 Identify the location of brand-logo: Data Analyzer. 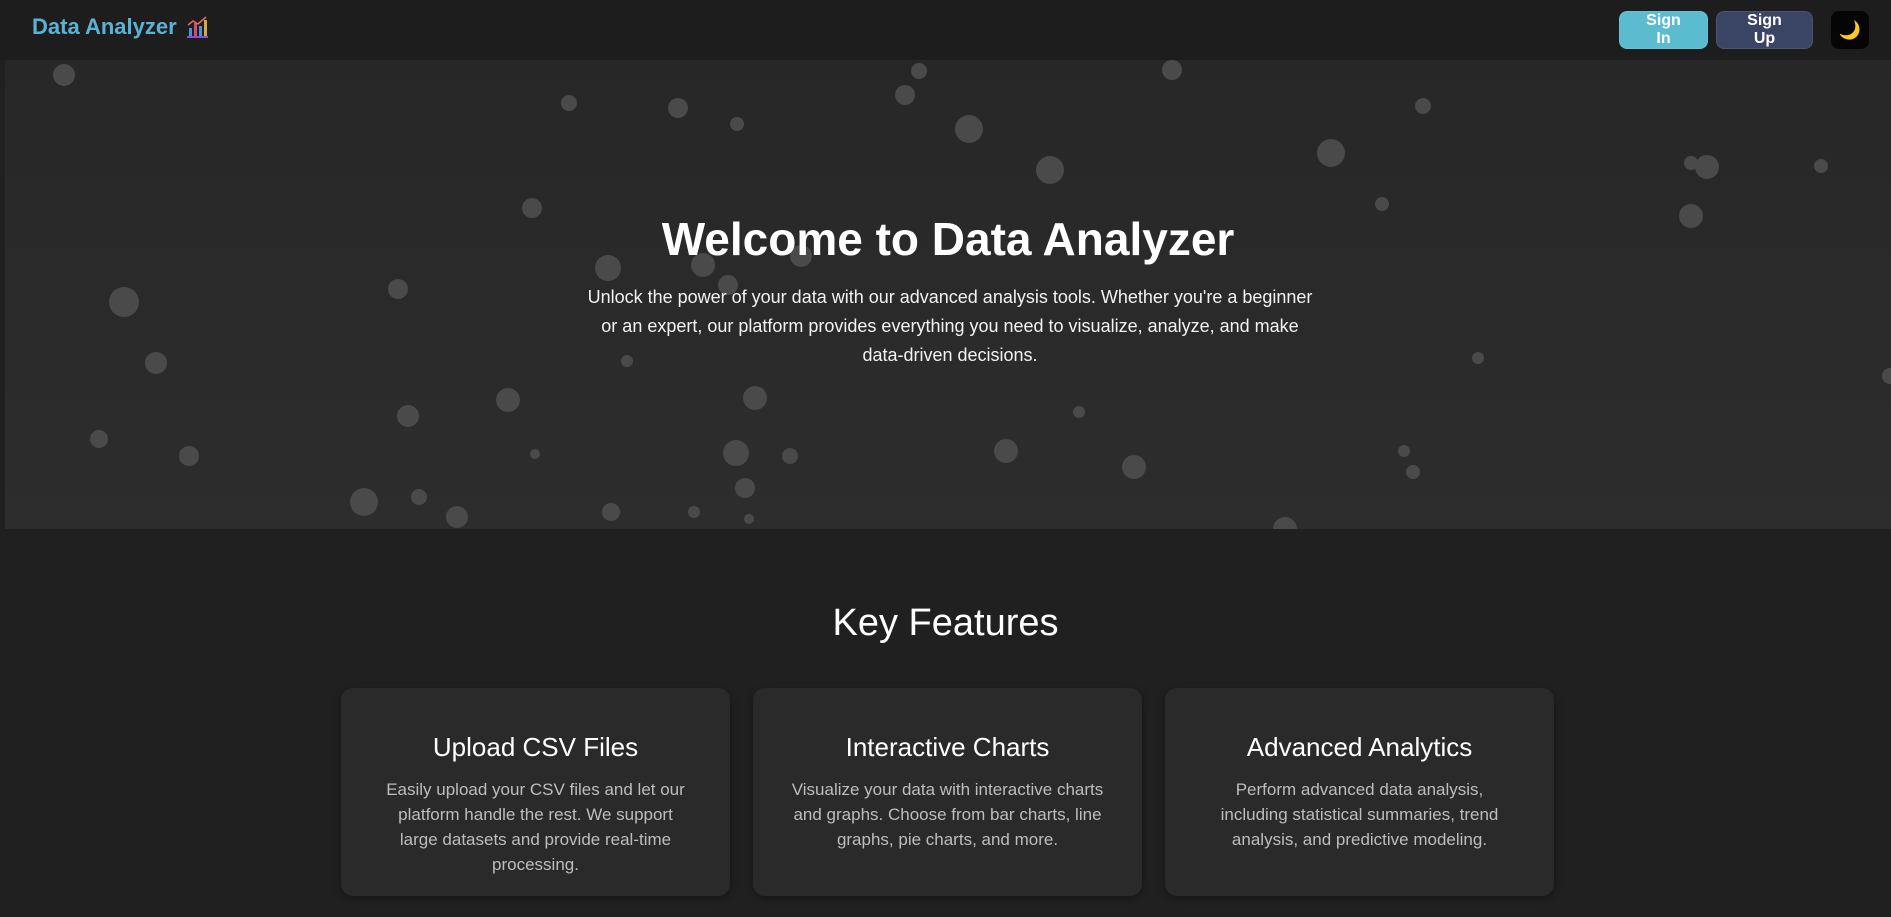
(120, 27).